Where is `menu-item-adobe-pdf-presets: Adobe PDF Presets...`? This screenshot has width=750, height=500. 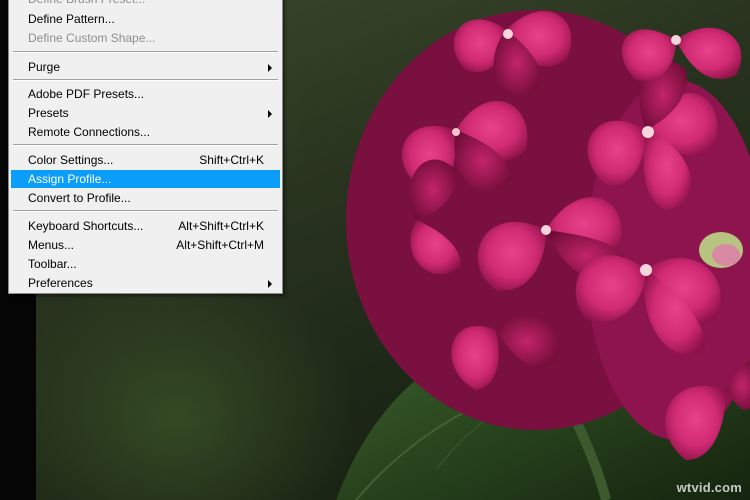 menu-item-adobe-pdf-presets: Adobe PDF Presets... is located at coordinates (145, 94).